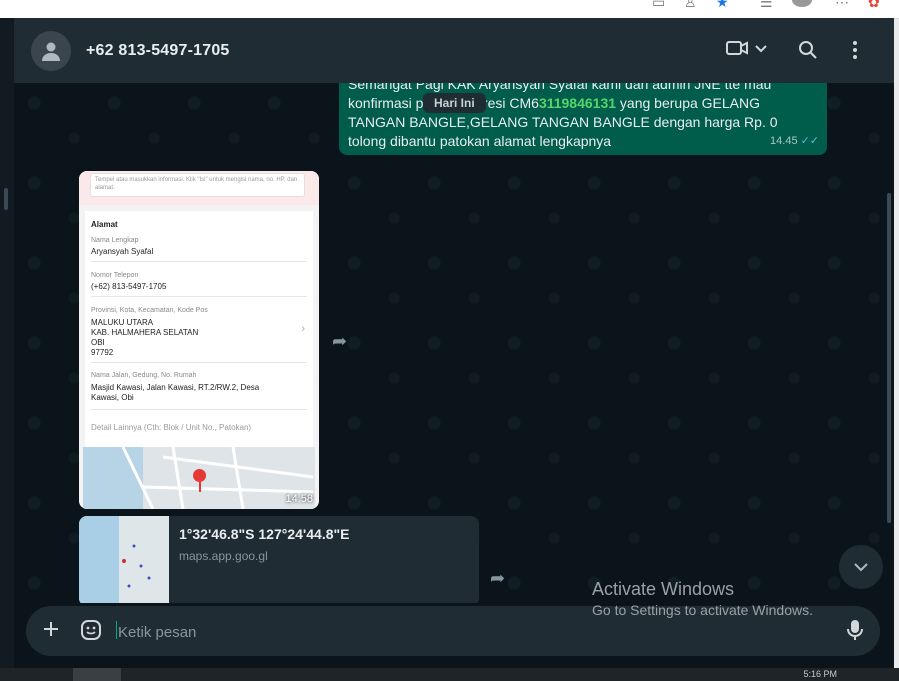  What do you see at coordinates (855, 633) in the screenshot?
I see `microphone-icon` at bounding box center [855, 633].